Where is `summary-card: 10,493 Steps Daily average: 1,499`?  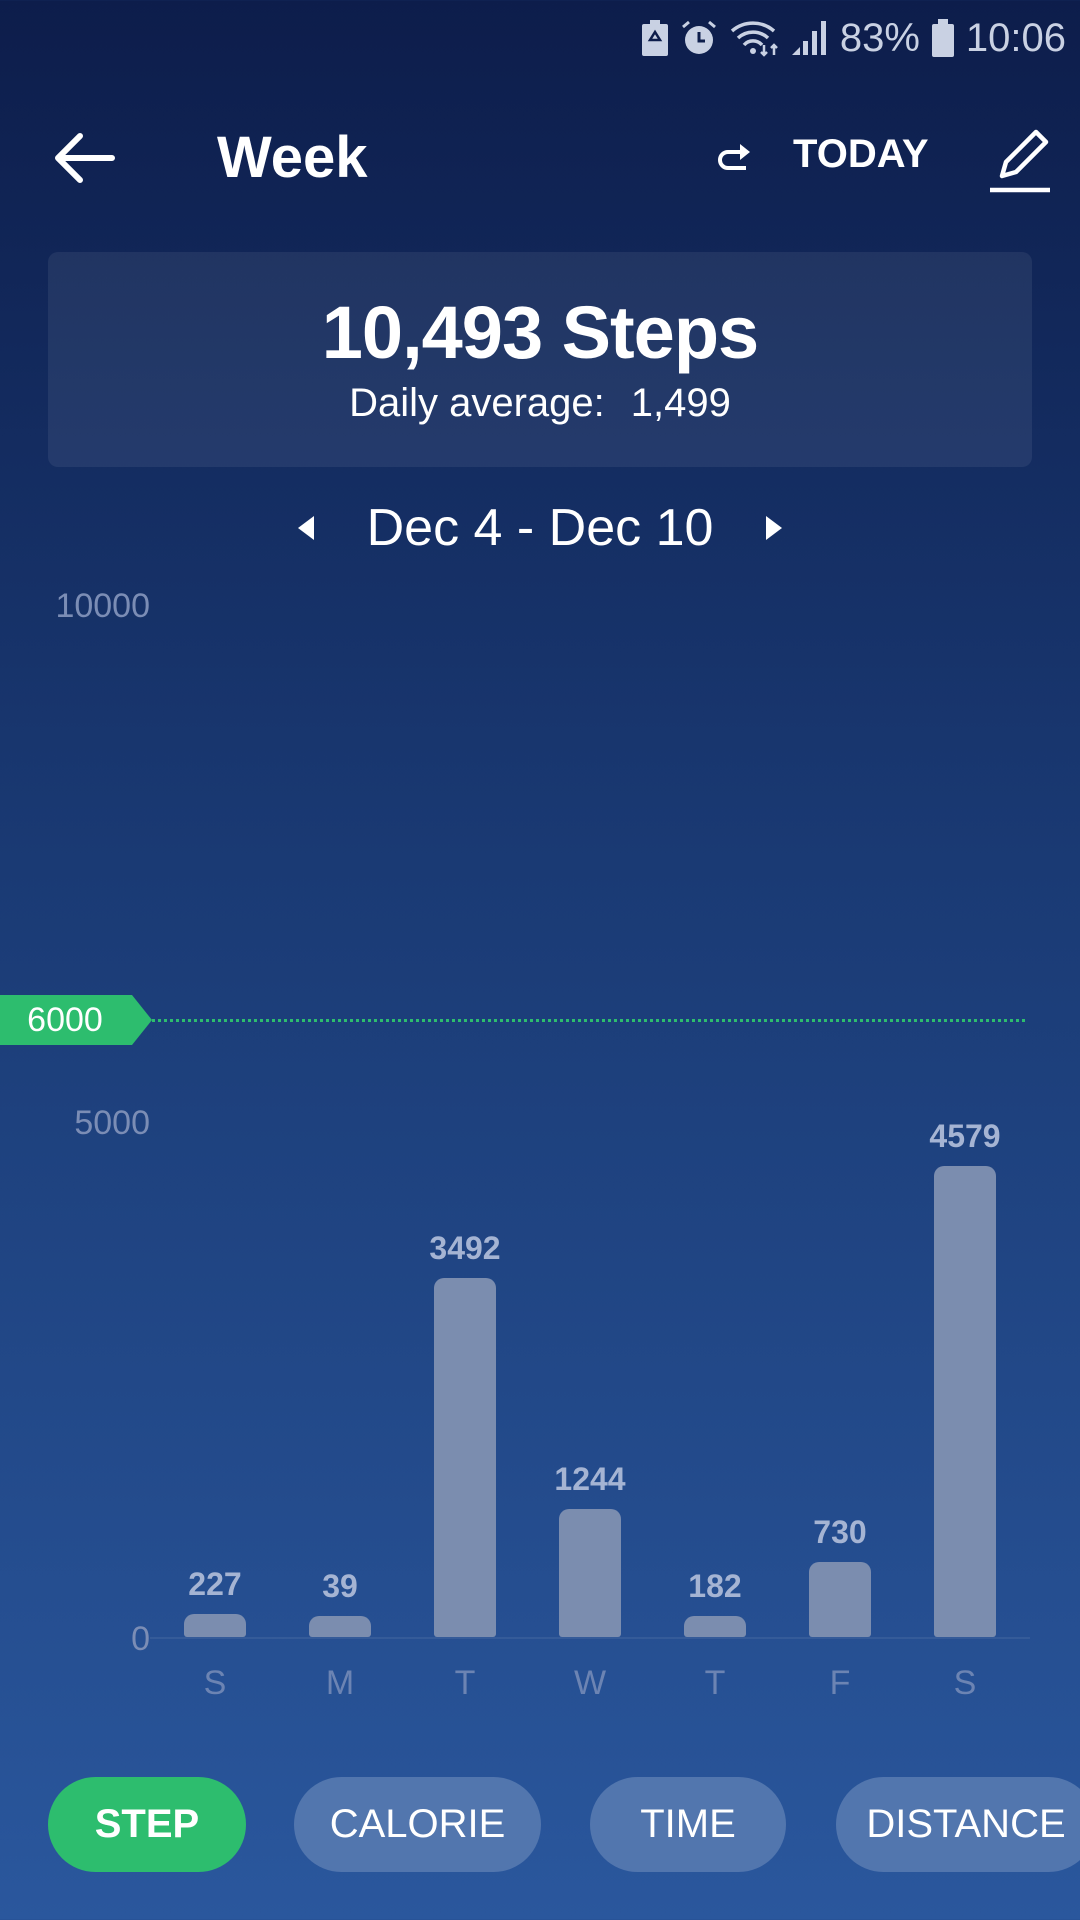
summary-card: 10,493 Steps Daily average: 1,499 is located at coordinates (540, 359).